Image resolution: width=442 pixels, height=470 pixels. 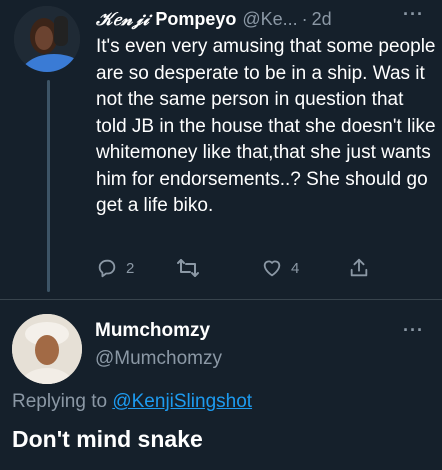 What do you see at coordinates (272, 268) in the screenshot?
I see `heart-icon` at bounding box center [272, 268].